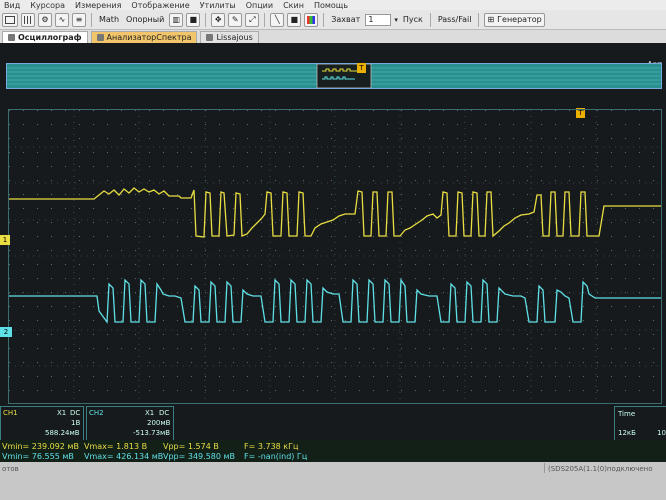 This screenshot has width=666, height=500. What do you see at coordinates (455, 19) in the screenshot?
I see `passfail-button: Pass/Fail` at bounding box center [455, 19].